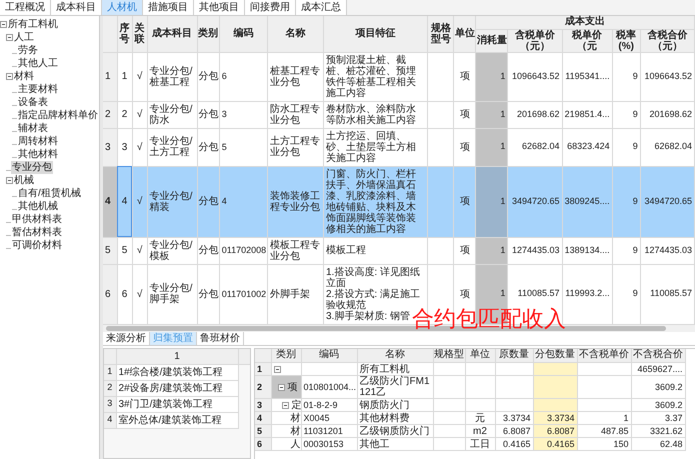 This screenshot has width=695, height=459. Describe the element at coordinates (168, 7) in the screenshot. I see `tab: 措施项目` at that location.